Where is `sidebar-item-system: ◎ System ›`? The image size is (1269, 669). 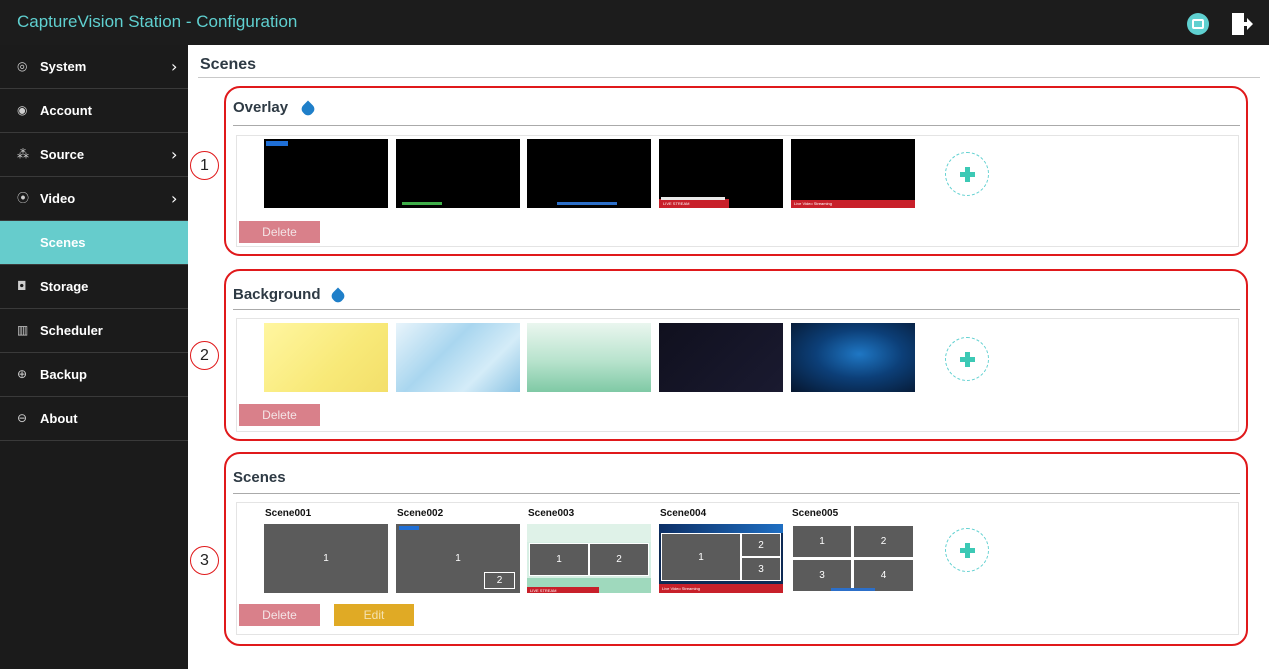 sidebar-item-system: ◎ System › is located at coordinates (94, 67).